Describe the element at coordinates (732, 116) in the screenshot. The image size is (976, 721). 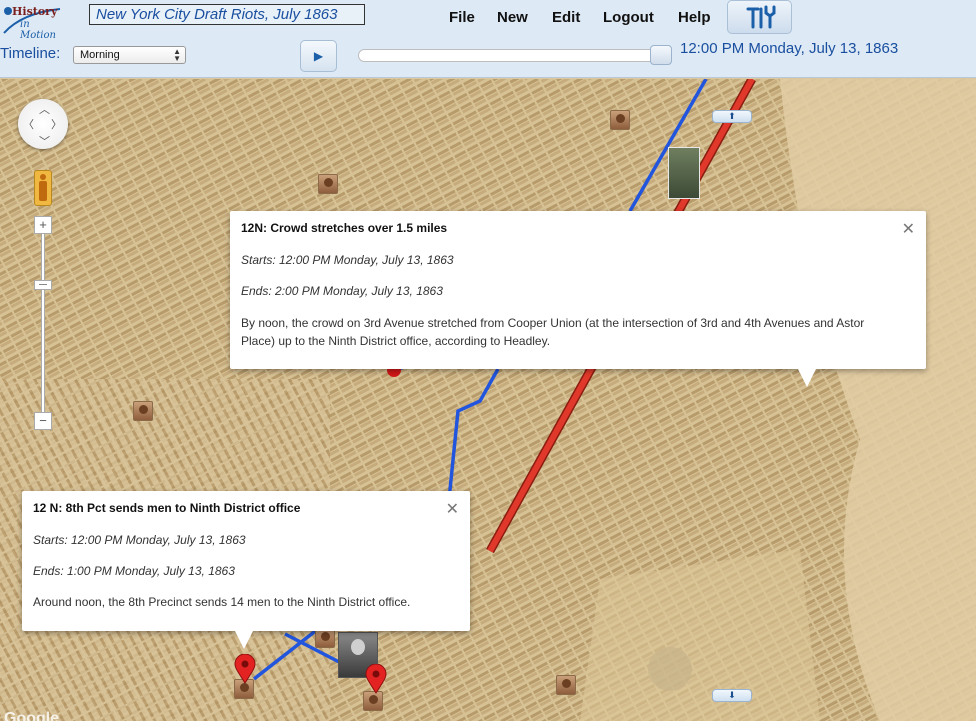
I see `scroll-up-button: ⬆` at that location.